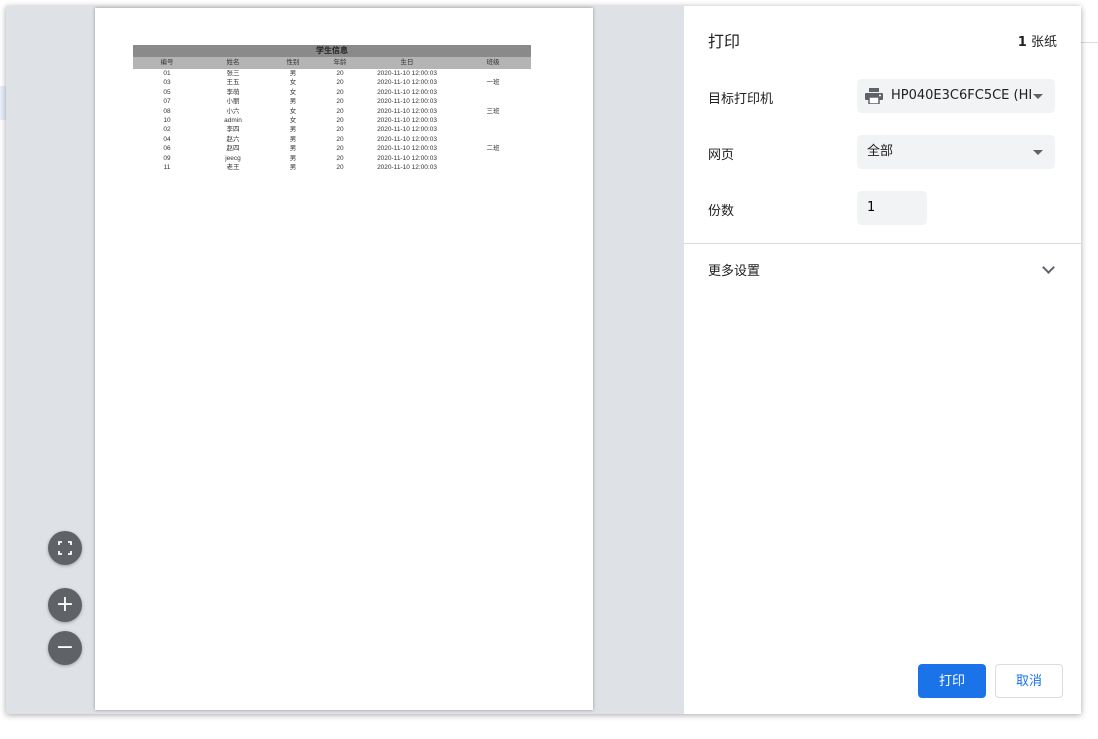  I want to click on report-cell: 01, so click(167, 73).